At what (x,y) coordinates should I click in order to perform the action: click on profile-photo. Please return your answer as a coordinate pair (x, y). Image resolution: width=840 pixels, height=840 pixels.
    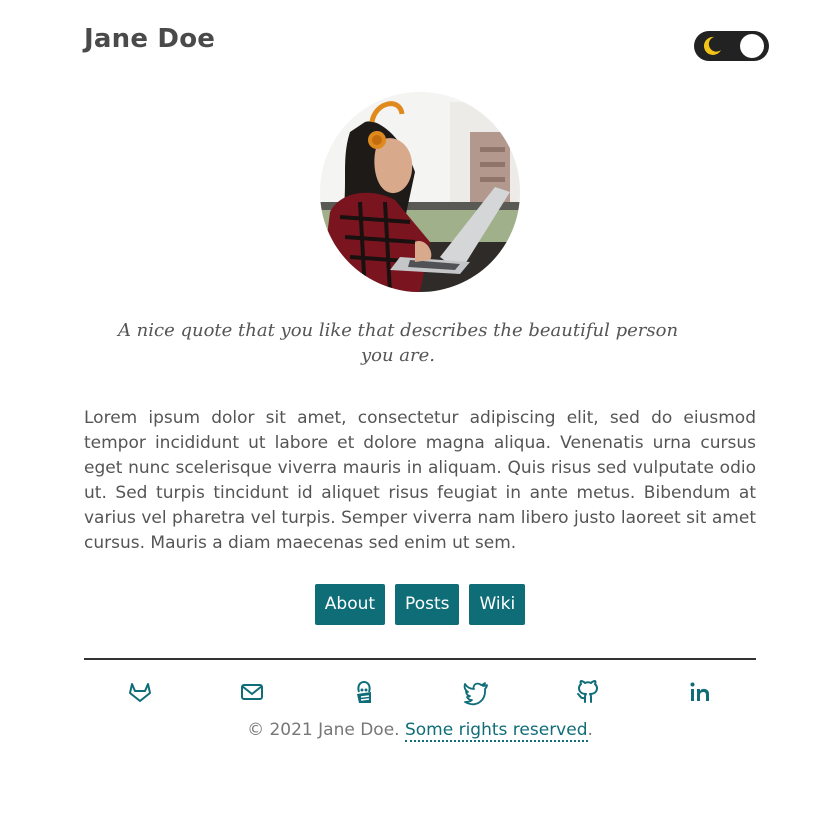
    Looking at the image, I should click on (420, 192).